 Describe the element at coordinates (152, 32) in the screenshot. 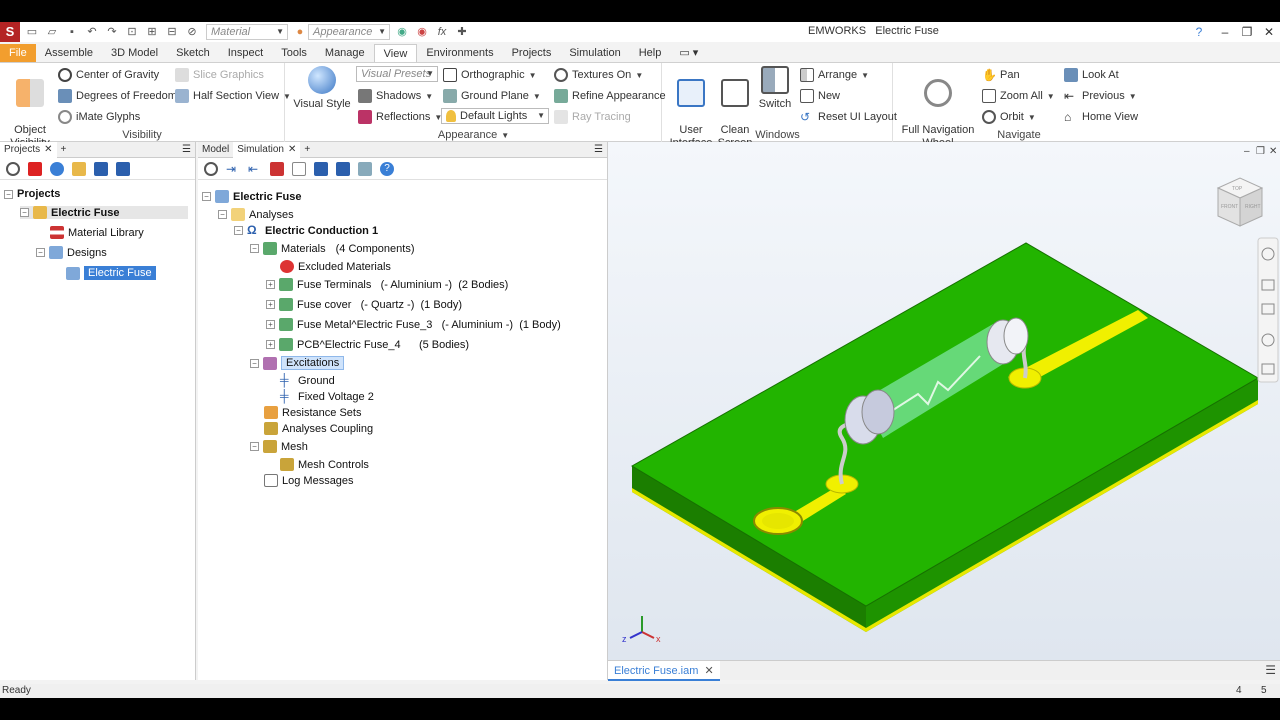

I see `measure-icon: ⊞` at that location.